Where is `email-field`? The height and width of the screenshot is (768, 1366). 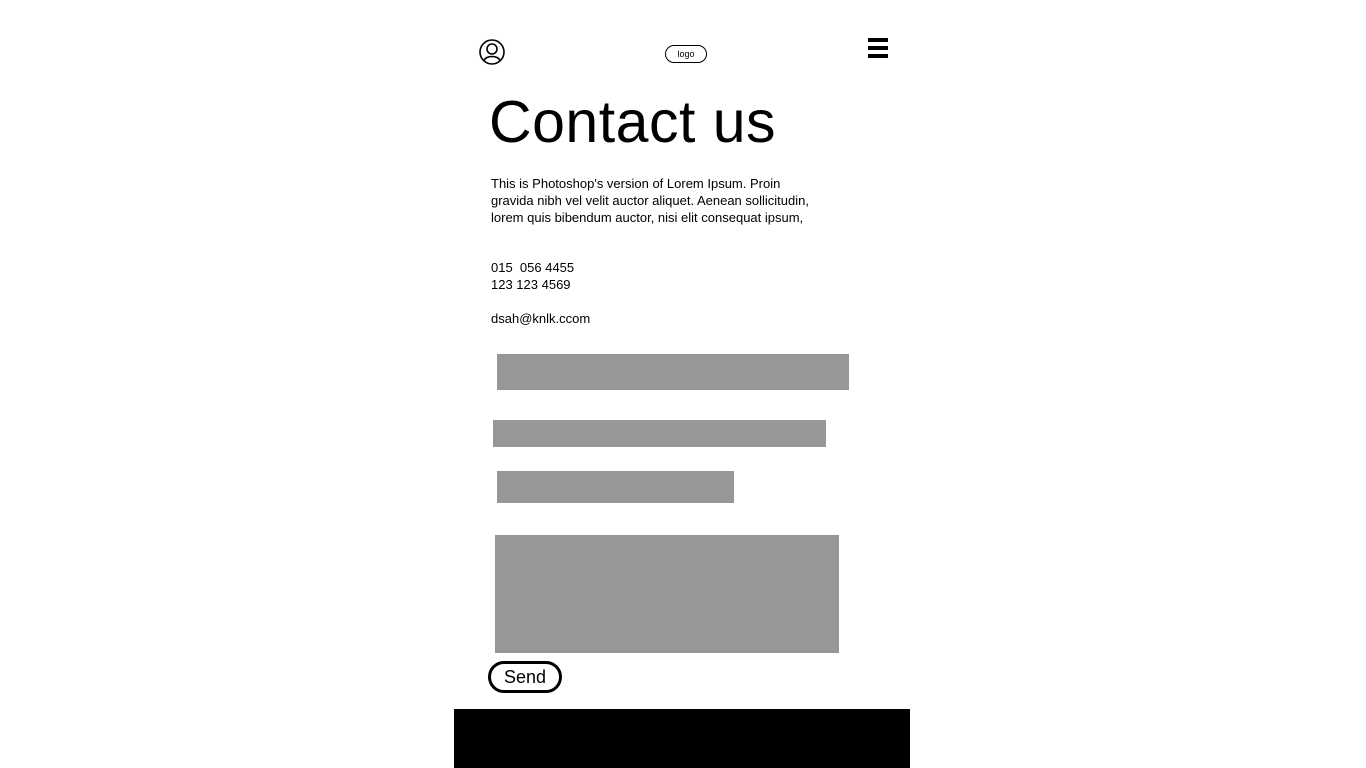
email-field is located at coordinates (659, 433).